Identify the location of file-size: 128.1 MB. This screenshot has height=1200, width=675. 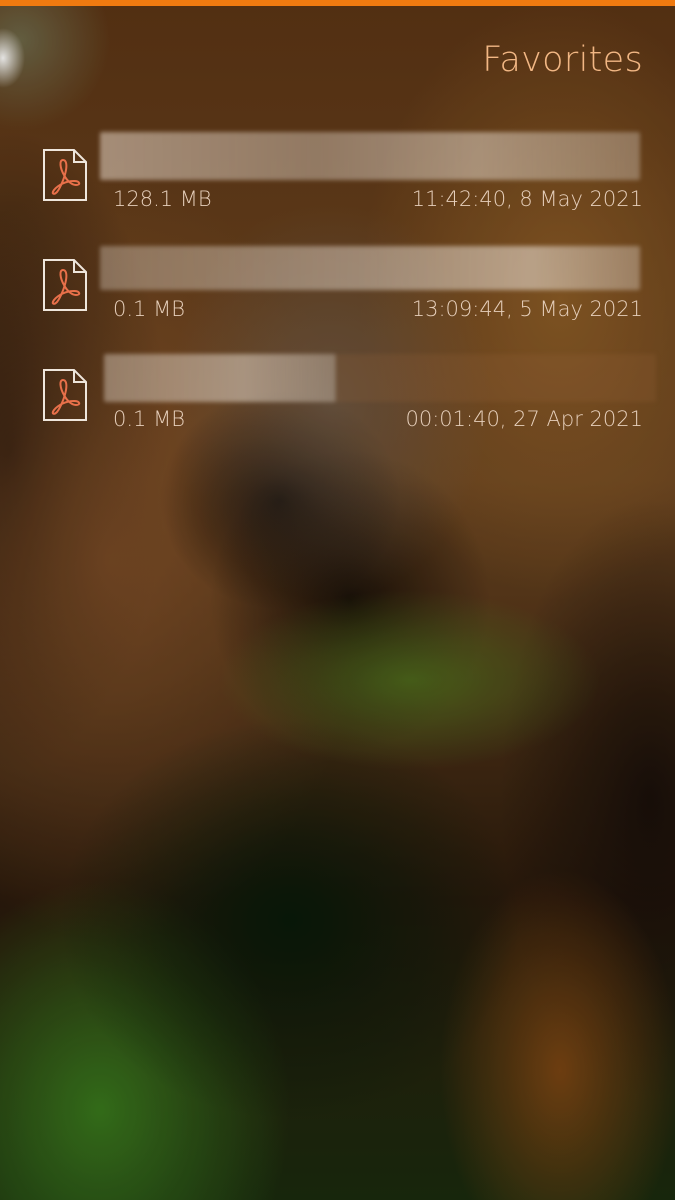
(162, 199).